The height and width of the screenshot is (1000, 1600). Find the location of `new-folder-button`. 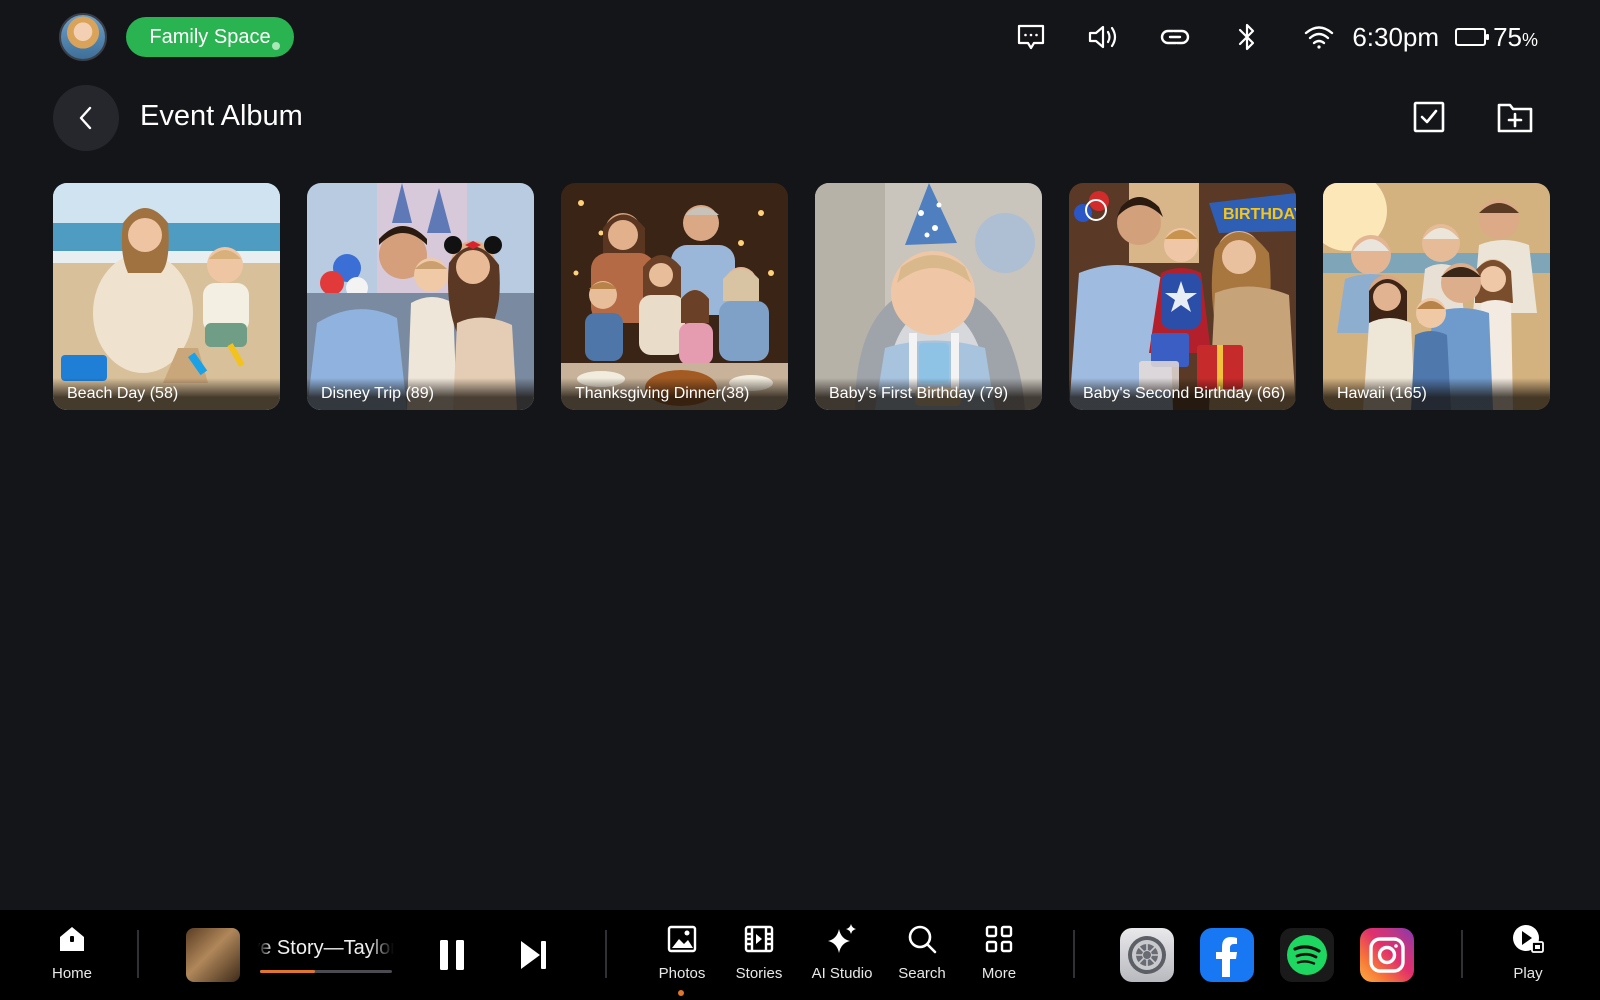

new-folder-button is located at coordinates (1515, 117).